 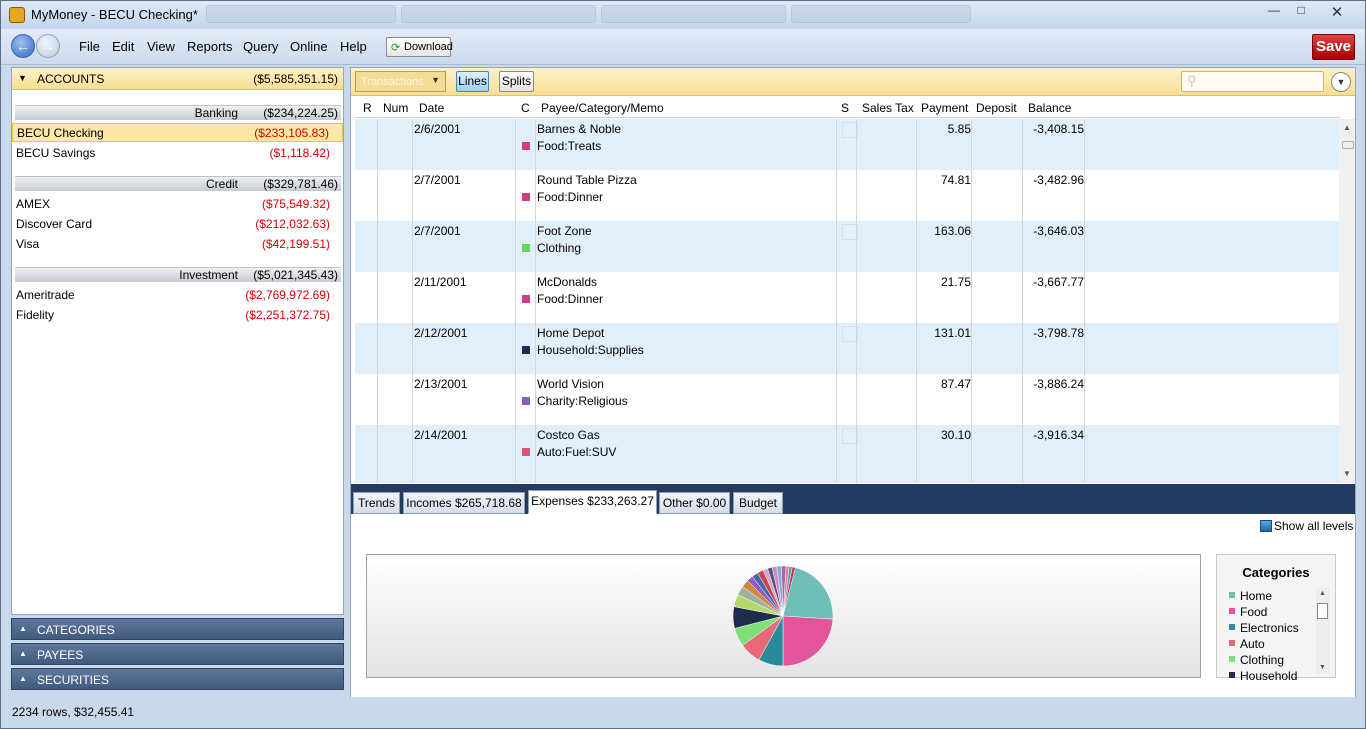 I want to click on section-securities: ▲ SECURITIES, so click(x=177, y=679).